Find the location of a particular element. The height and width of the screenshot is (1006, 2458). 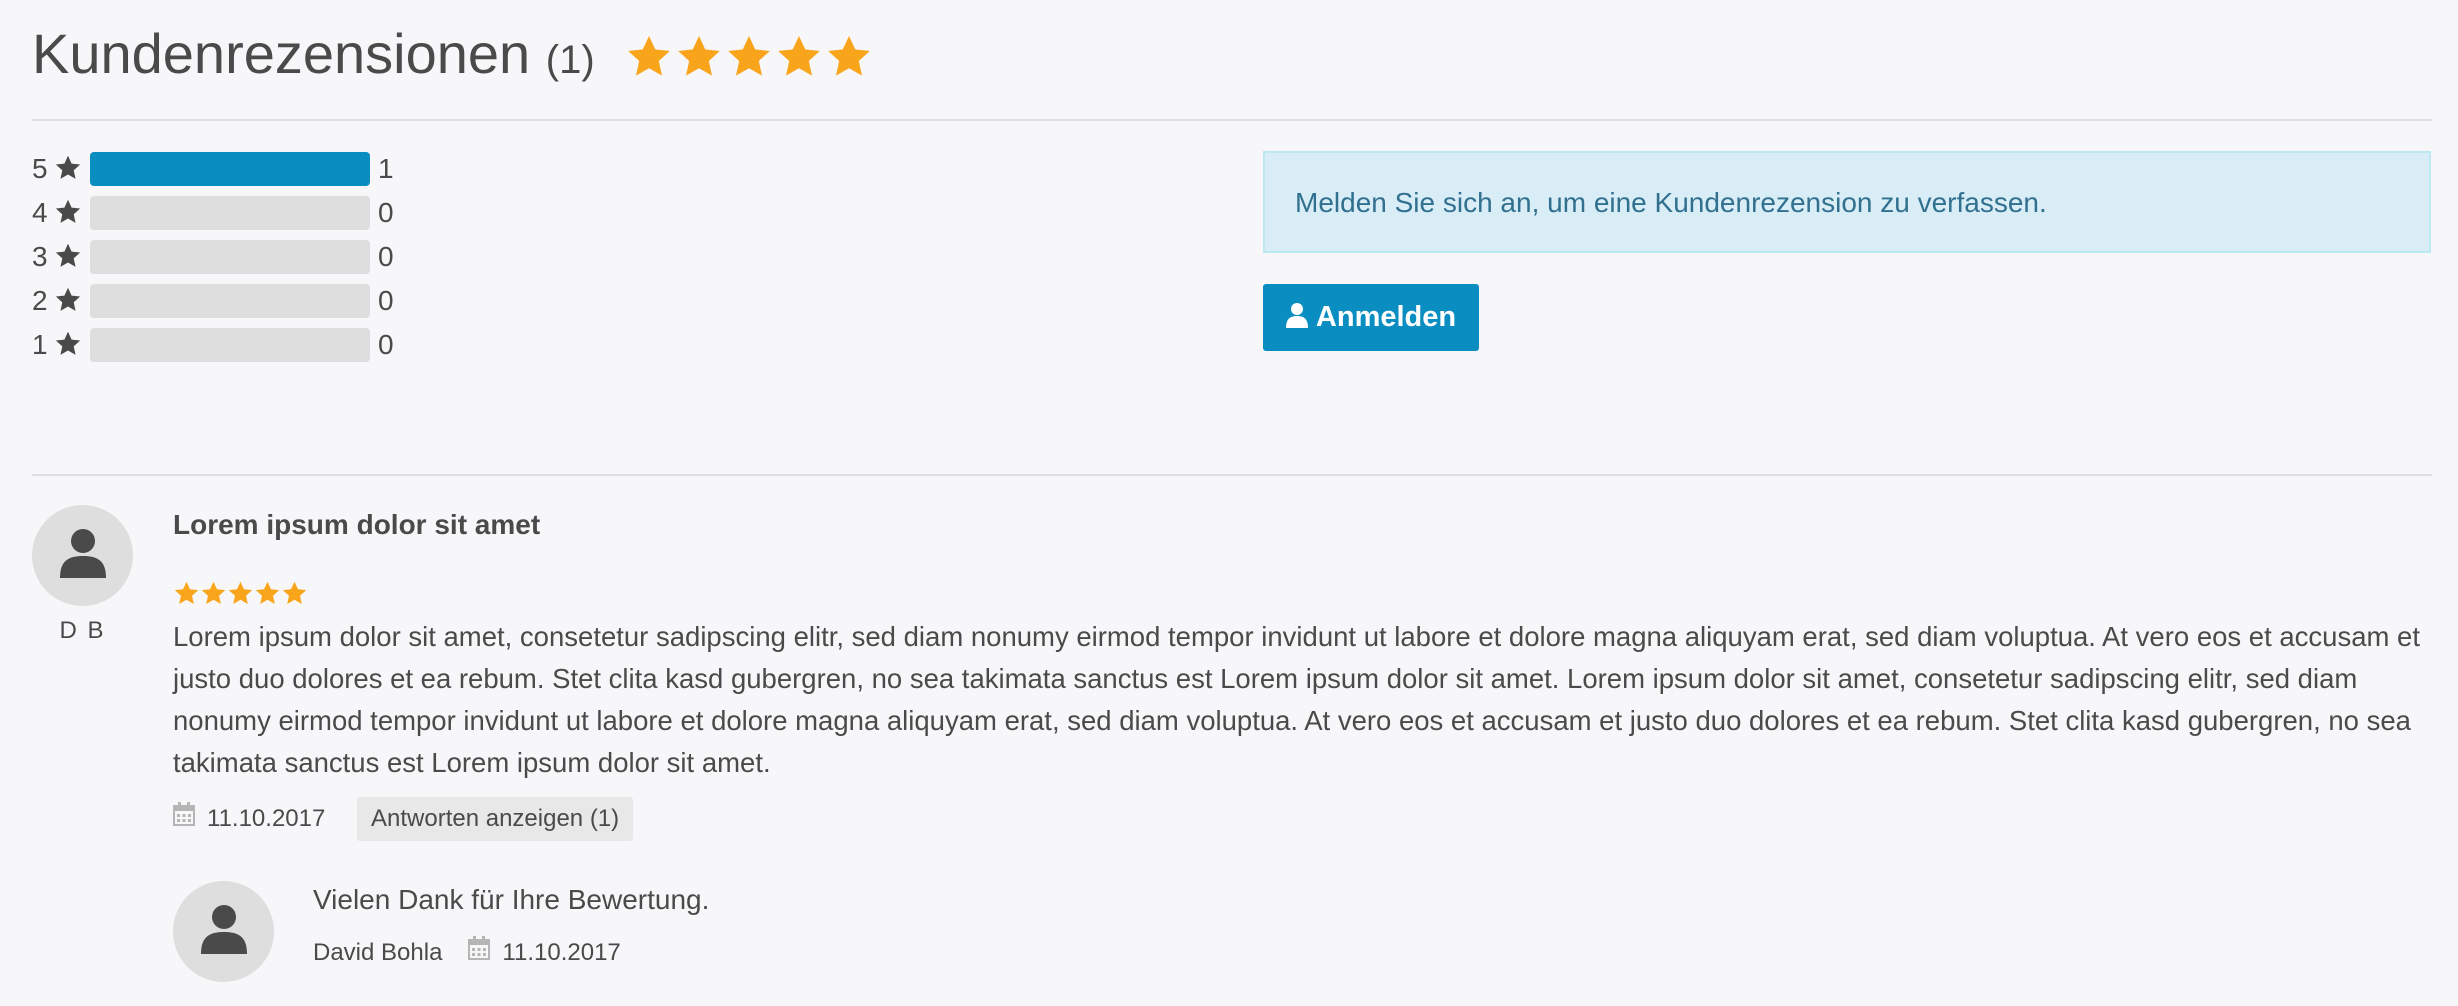

review-title: Lorem ipsum dolor sit amet is located at coordinates (357, 524).